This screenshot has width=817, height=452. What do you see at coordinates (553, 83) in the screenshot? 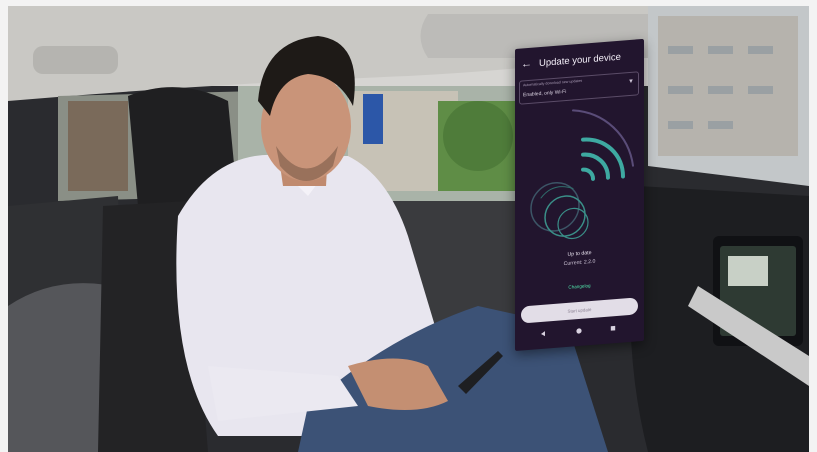
I see `select-label: Automatically download new updates` at bounding box center [553, 83].